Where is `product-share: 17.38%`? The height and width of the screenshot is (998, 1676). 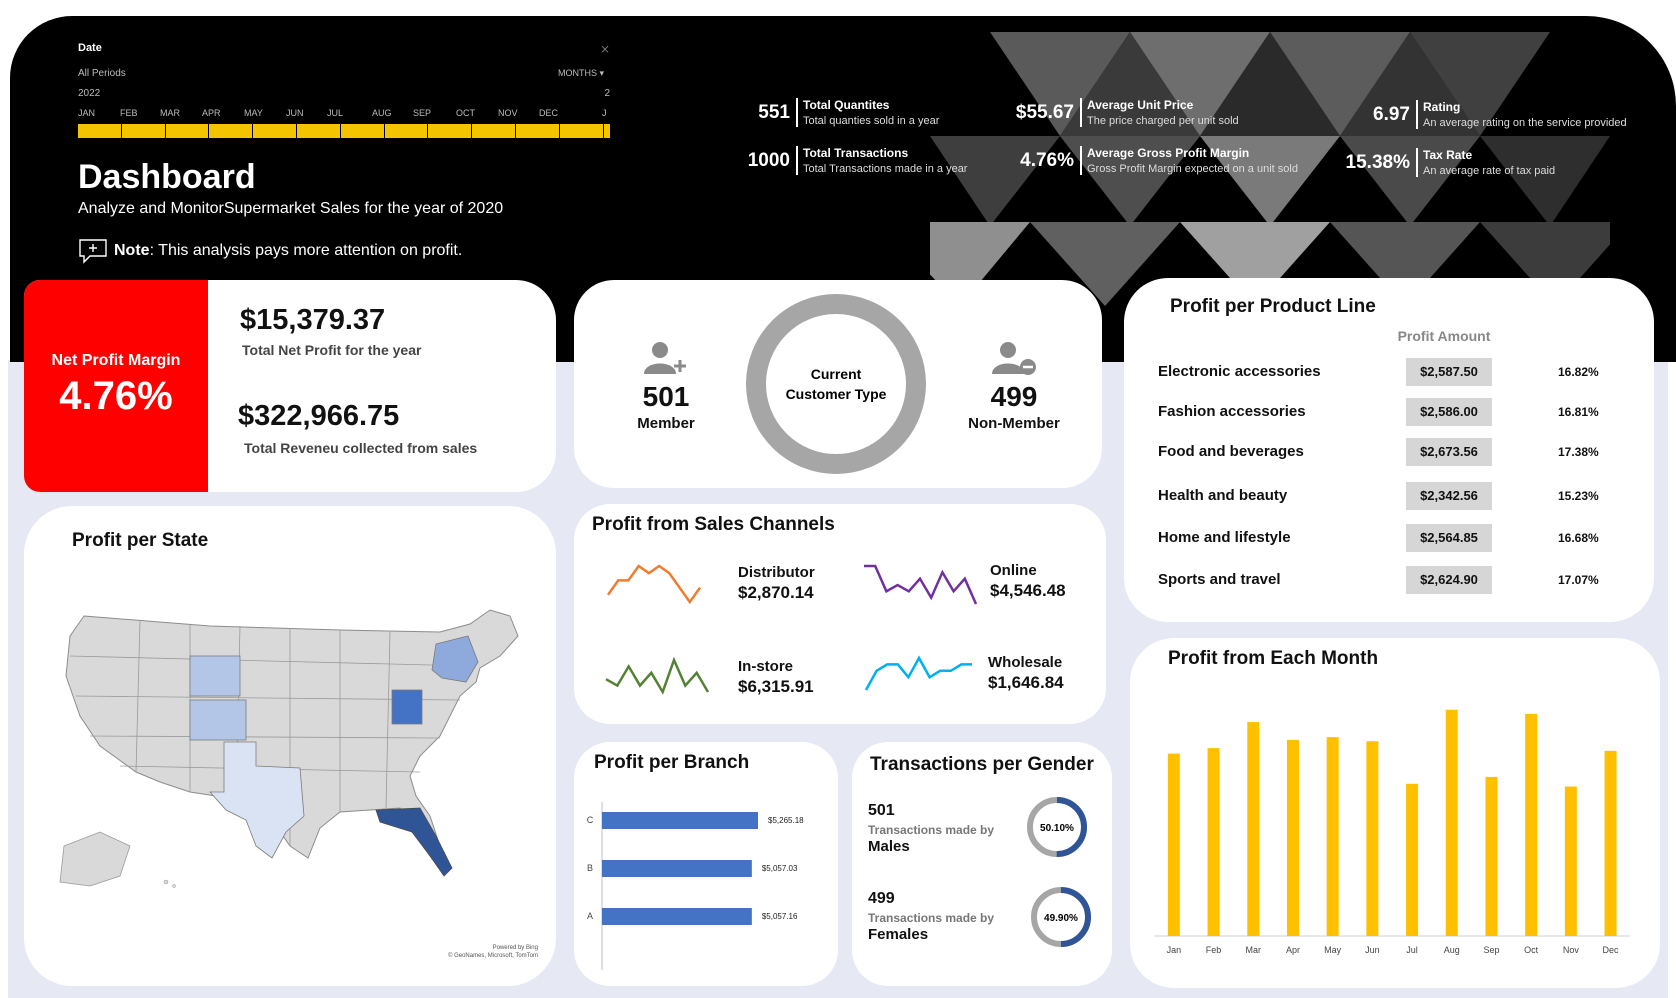 product-share: 17.38% is located at coordinates (1578, 452).